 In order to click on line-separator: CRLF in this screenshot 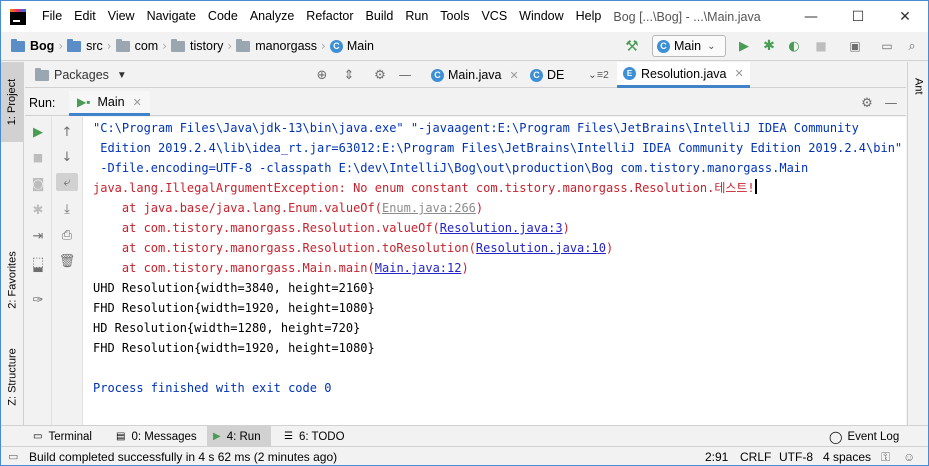, I will do `click(755, 456)`.